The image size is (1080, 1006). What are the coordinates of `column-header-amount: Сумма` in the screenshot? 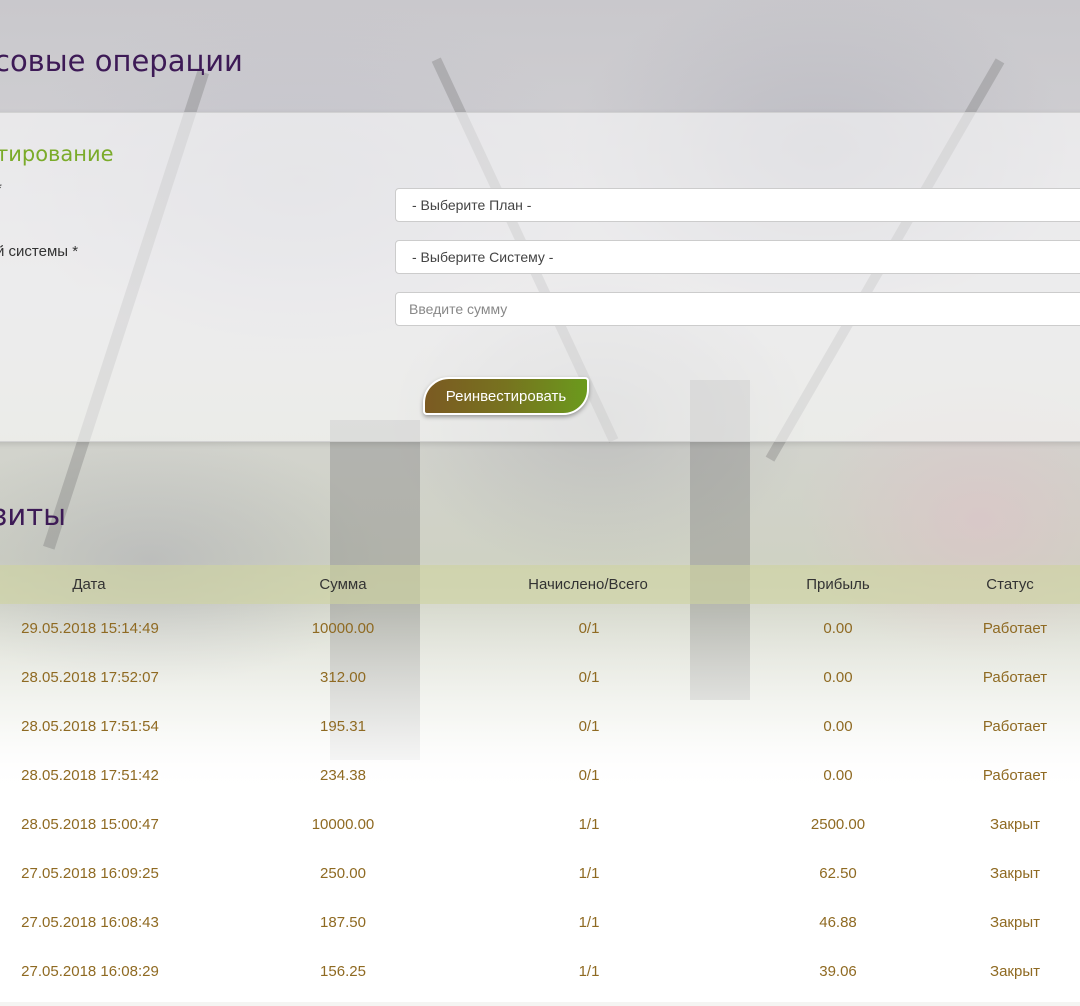 It's located at (343, 584).